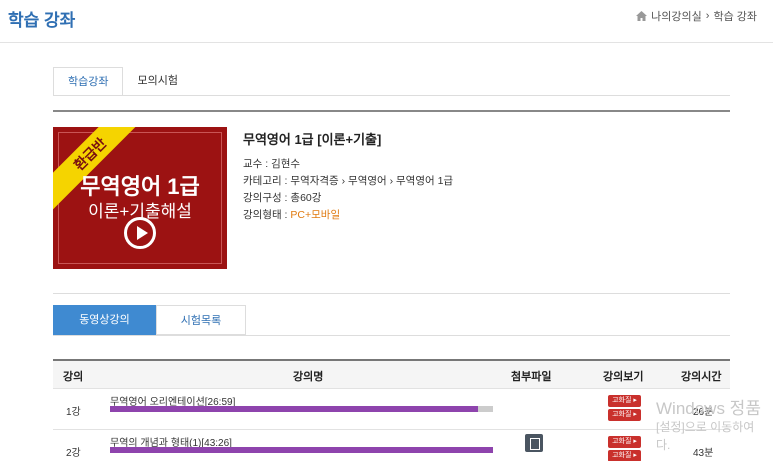 This screenshot has width=773, height=461. Describe the element at coordinates (391, 445) in the screenshot. I see `table-row: 2강 무역의 개념과 형태(1)[43:26] 고화질 ▸ 고화질 ▸ 43분` at that location.